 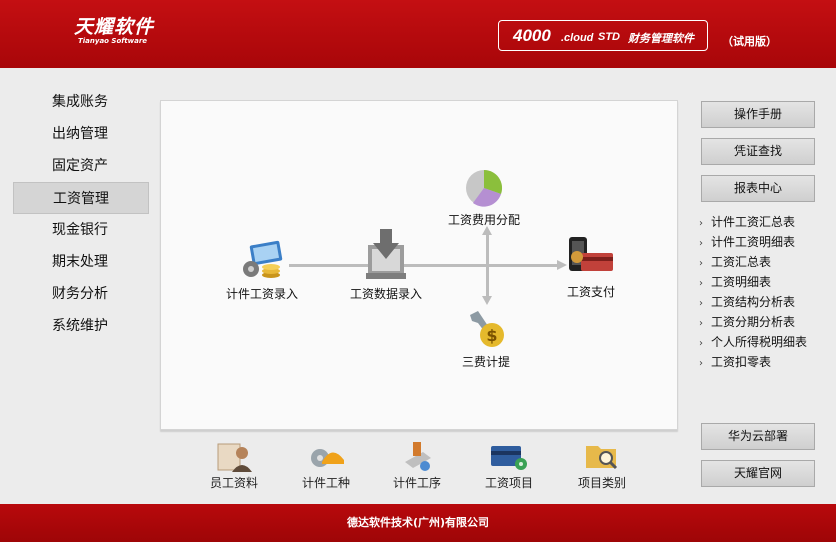 I want to click on report-link: › 个人所得税明细表, so click(x=766, y=342).